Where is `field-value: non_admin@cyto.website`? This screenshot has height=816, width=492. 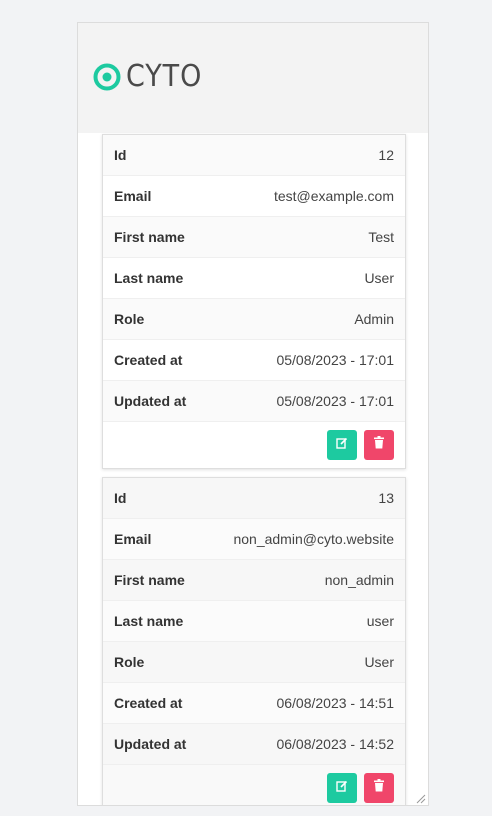
field-value: non_admin@cyto.website is located at coordinates (313, 539).